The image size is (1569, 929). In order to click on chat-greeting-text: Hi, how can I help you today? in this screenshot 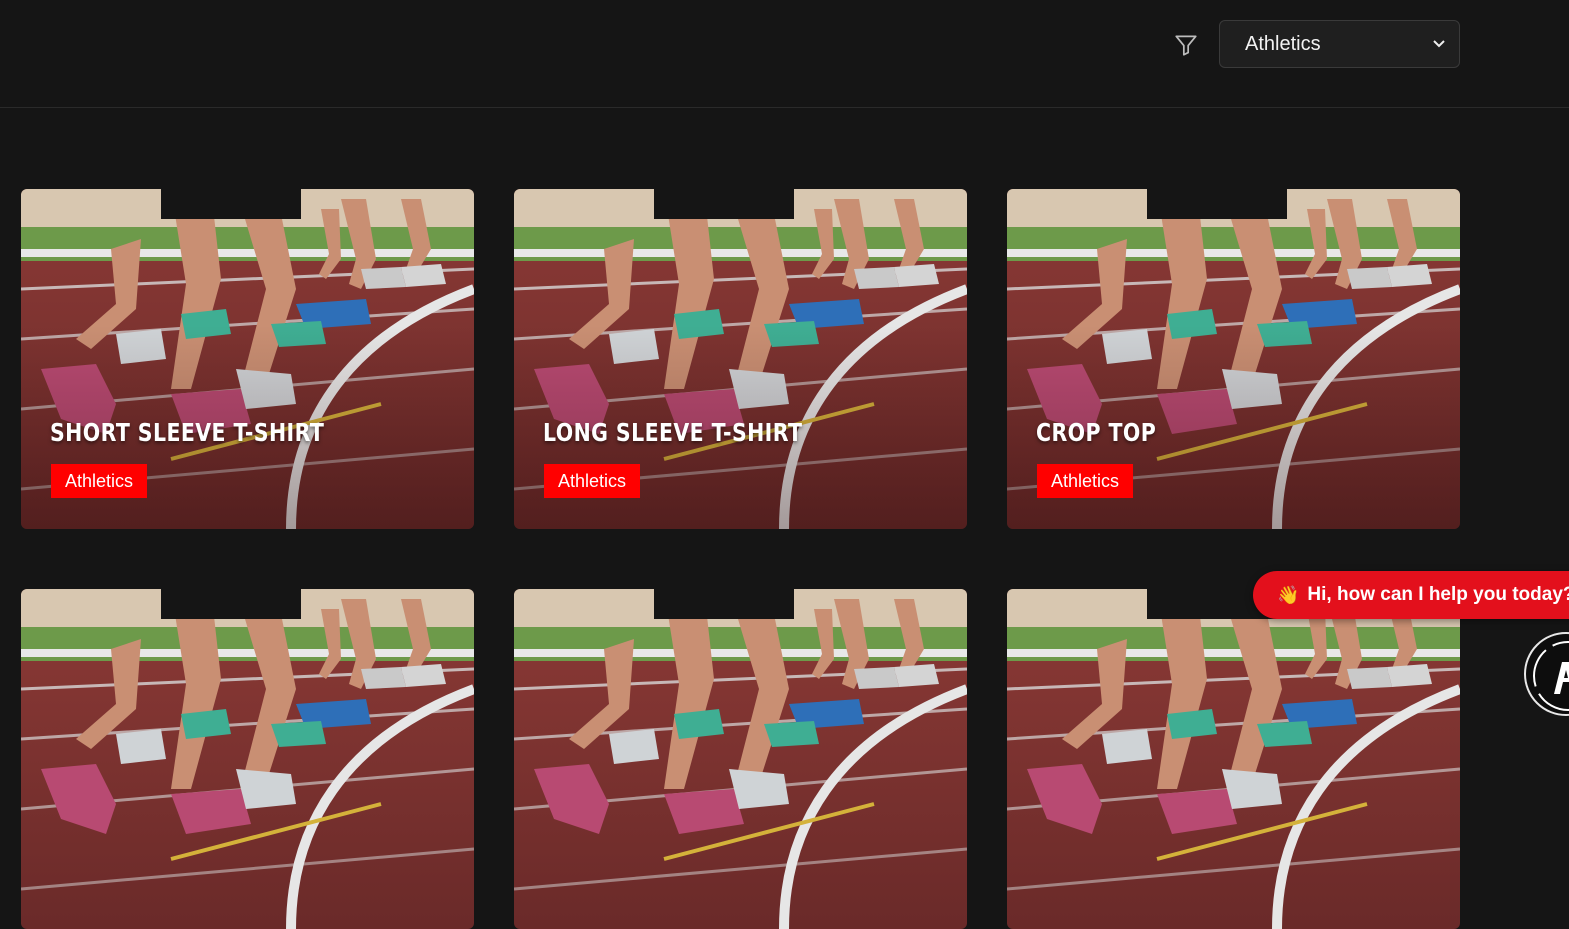, I will do `click(1438, 594)`.